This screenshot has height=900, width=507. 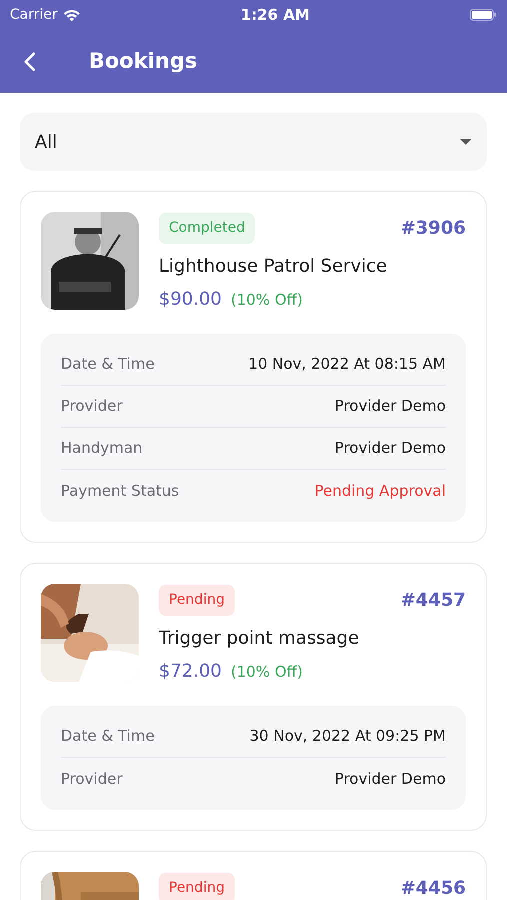 What do you see at coordinates (483, 15) in the screenshot?
I see `battery-icon` at bounding box center [483, 15].